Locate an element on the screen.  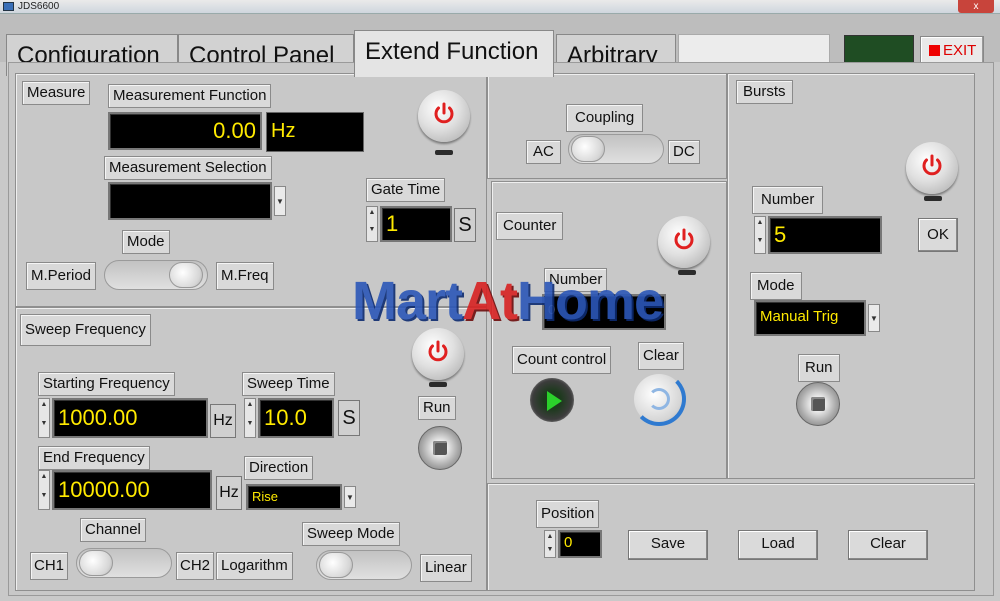
watermark-part3: Home is located at coordinates (590, 301).